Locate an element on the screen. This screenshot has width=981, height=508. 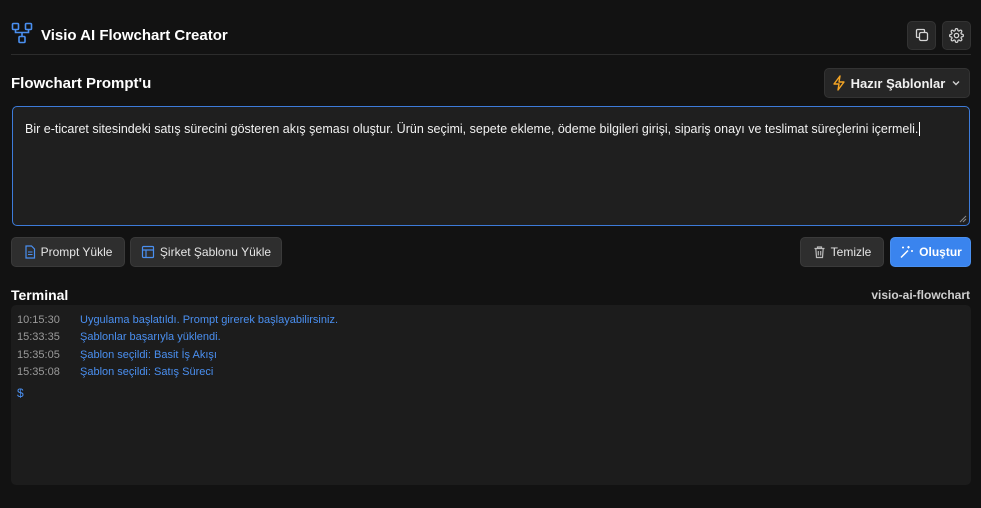
load-company-template-label: Şirket Şablonu Yükle is located at coordinates (215, 252).